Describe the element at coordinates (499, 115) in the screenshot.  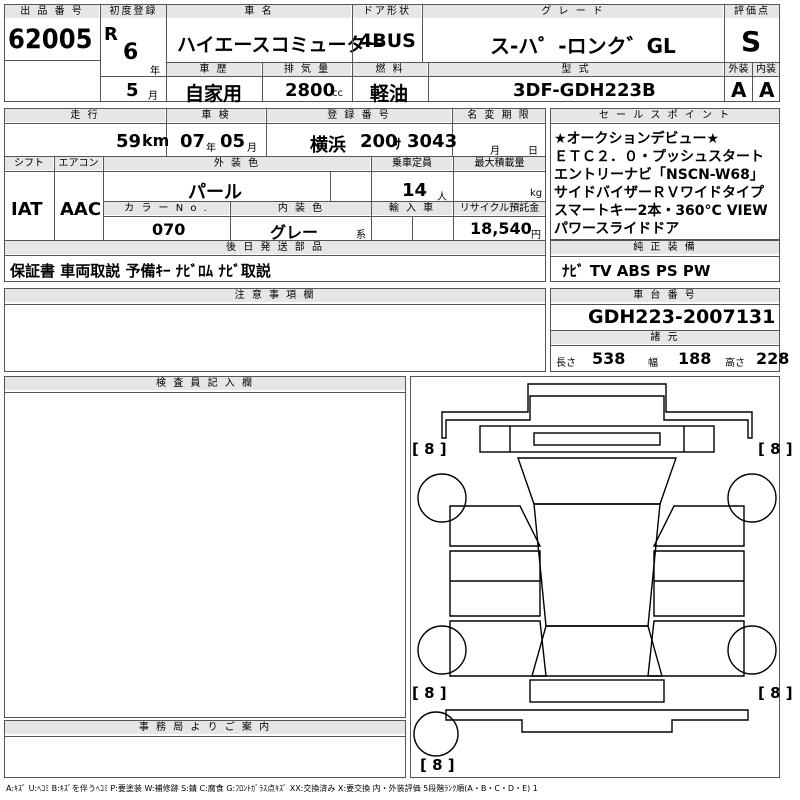
I see `name-change-label: 名 変 期 限` at that location.